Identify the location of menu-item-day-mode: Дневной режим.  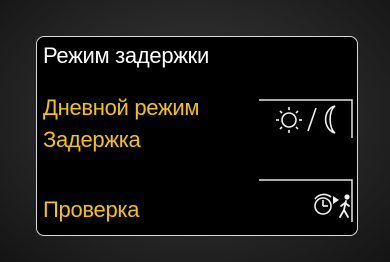
(121, 108).